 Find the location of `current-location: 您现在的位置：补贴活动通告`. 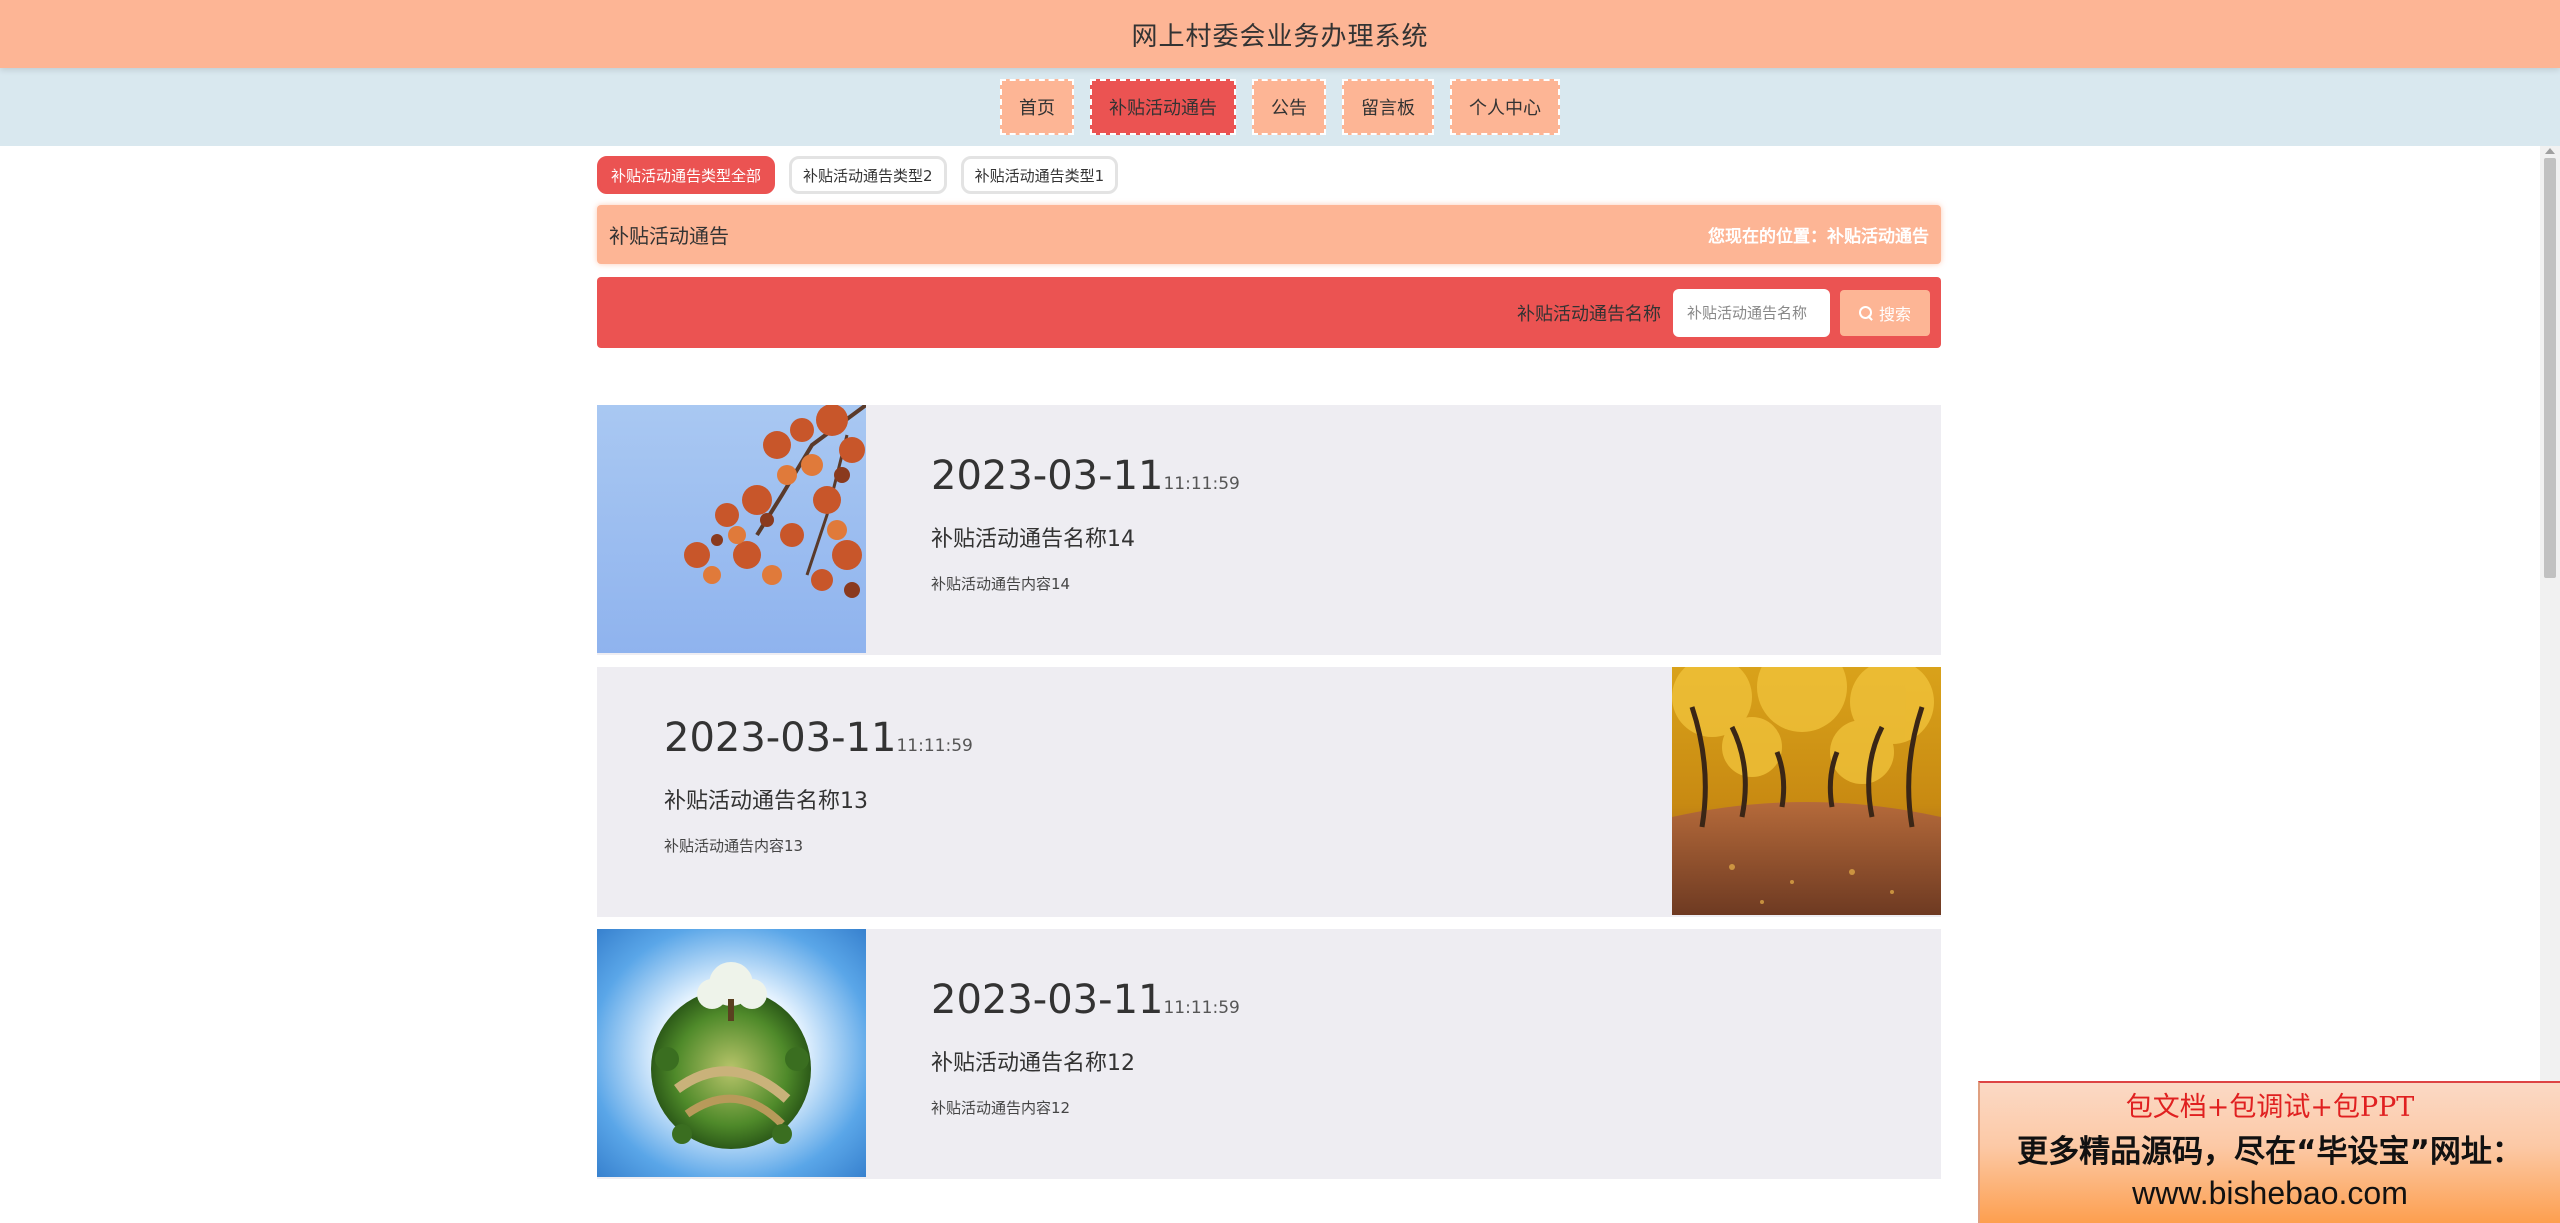

current-location: 您现在的位置：补贴活动通告 is located at coordinates (1818, 234).